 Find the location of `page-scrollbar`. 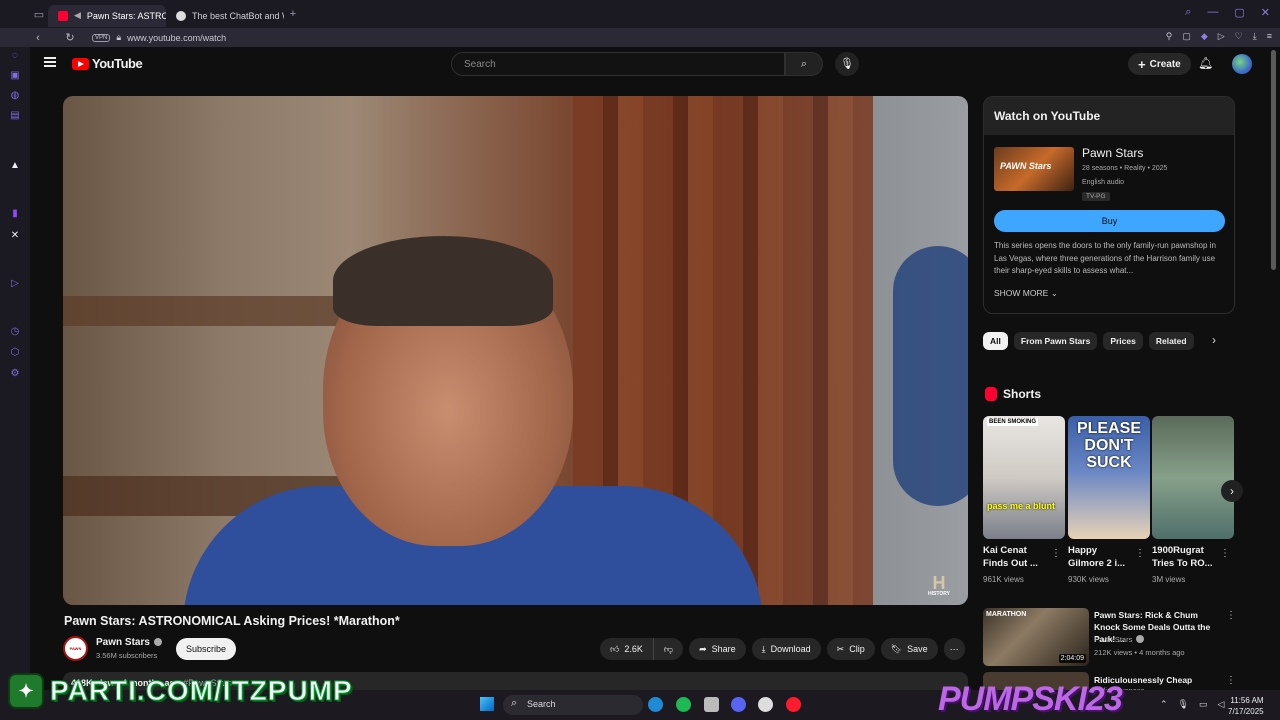

page-scrollbar is located at coordinates (1273, 160).